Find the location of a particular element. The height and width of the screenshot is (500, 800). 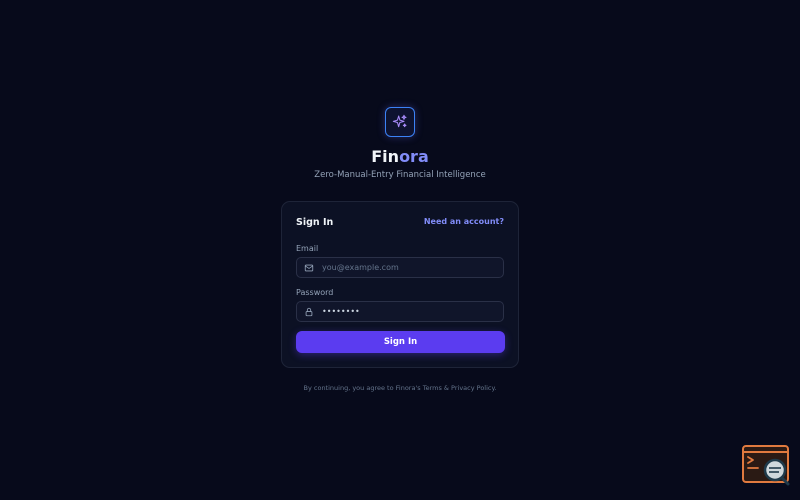

app-logo is located at coordinates (400, 122).